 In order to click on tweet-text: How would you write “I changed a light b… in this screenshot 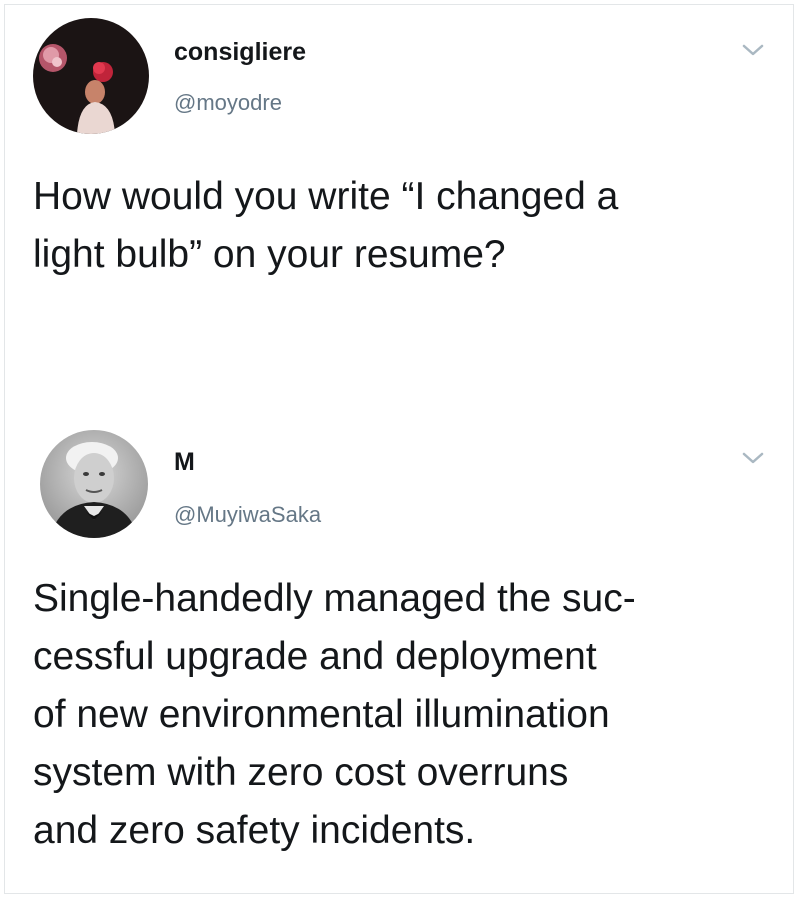, I will do `click(403, 226)`.